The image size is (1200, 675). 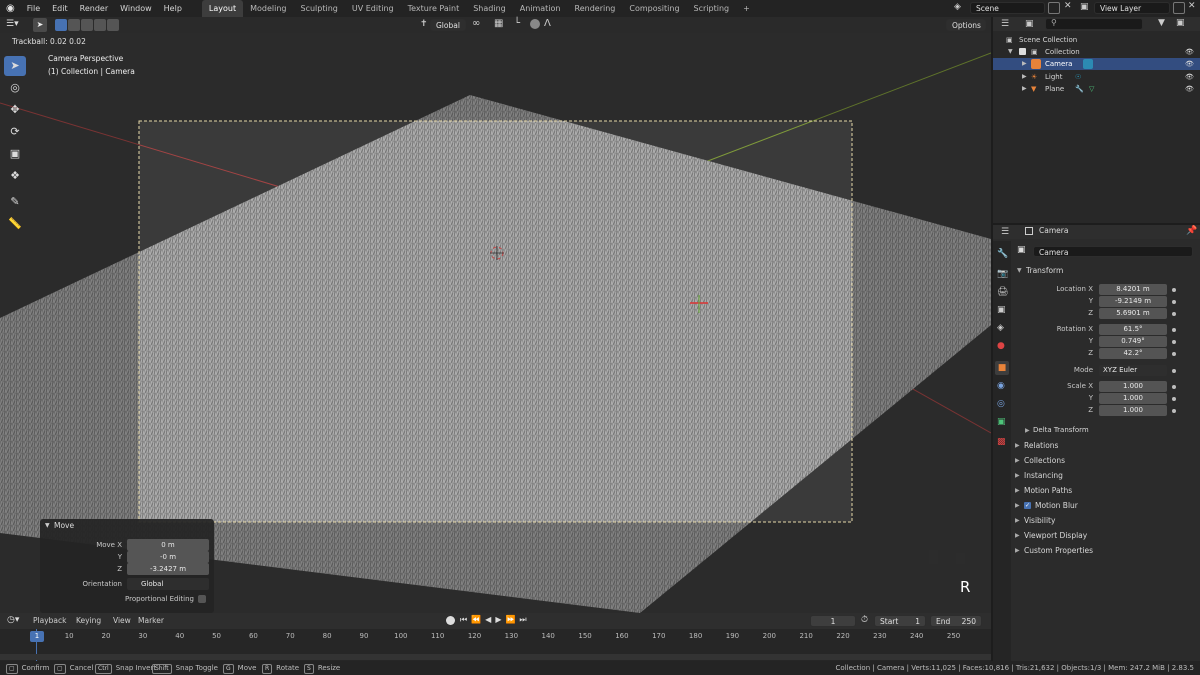 What do you see at coordinates (495, 657) in the screenshot?
I see `timeline-scrollbar` at bounding box center [495, 657].